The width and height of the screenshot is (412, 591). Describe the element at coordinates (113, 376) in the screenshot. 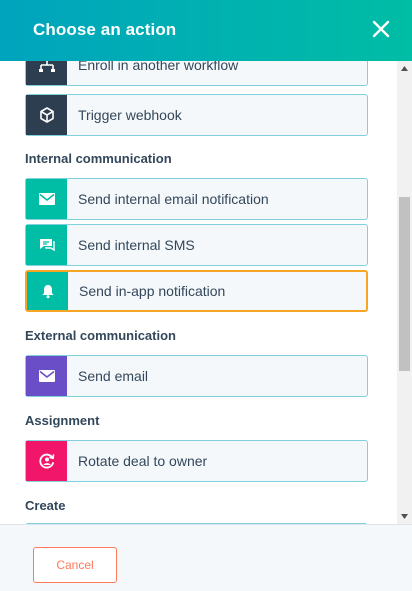

I see `action-label: Send email` at that location.